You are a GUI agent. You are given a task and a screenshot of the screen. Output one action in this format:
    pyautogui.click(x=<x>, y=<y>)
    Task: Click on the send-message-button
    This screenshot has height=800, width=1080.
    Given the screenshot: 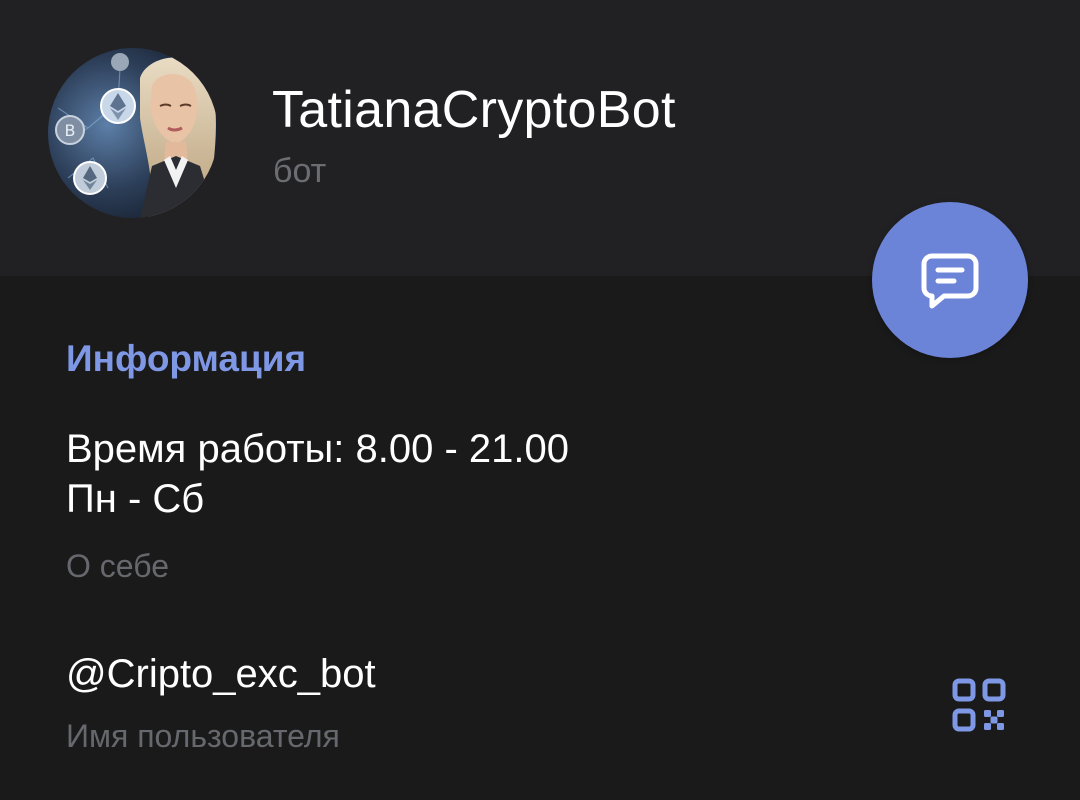 What is the action you would take?
    pyautogui.click(x=950, y=280)
    